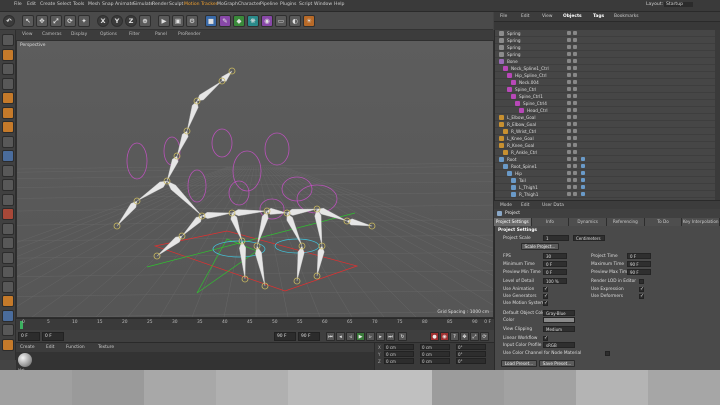  What do you see at coordinates (607, 138) in the screenshot?
I see `object-row: L_Knee_Goal` at bounding box center [607, 138].